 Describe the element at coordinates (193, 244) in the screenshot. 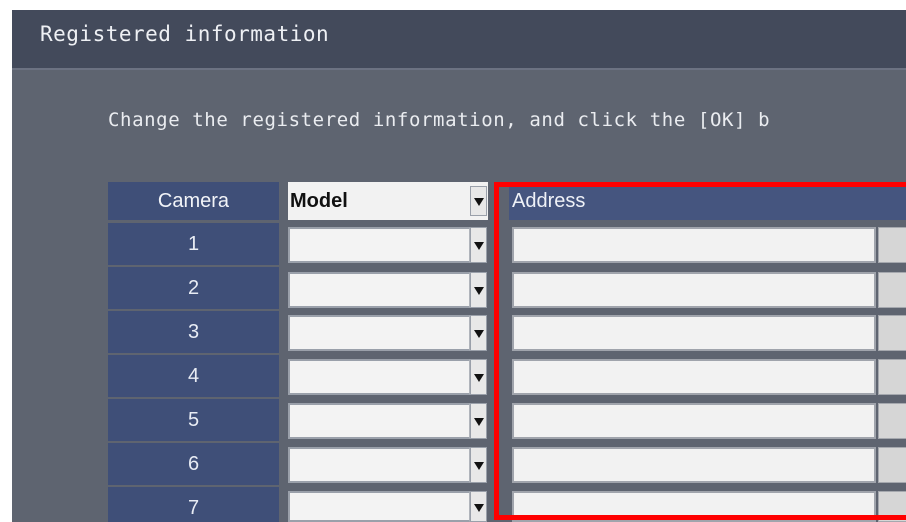

I see `camera-number-1: 1` at that location.